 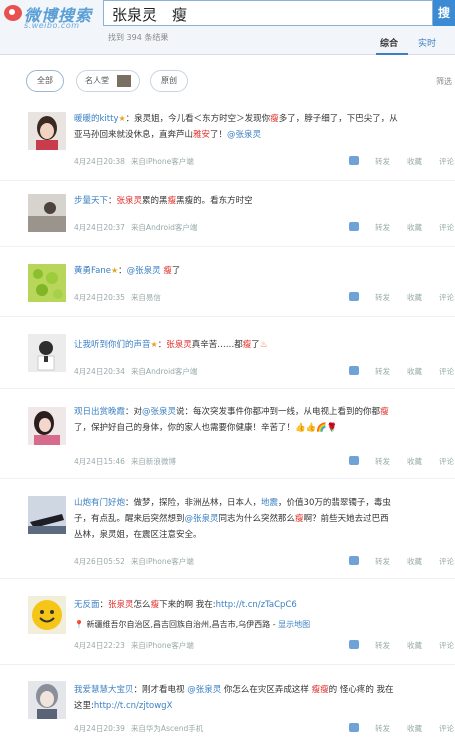 I want to click on search-button: 搜, so click(x=444, y=13).